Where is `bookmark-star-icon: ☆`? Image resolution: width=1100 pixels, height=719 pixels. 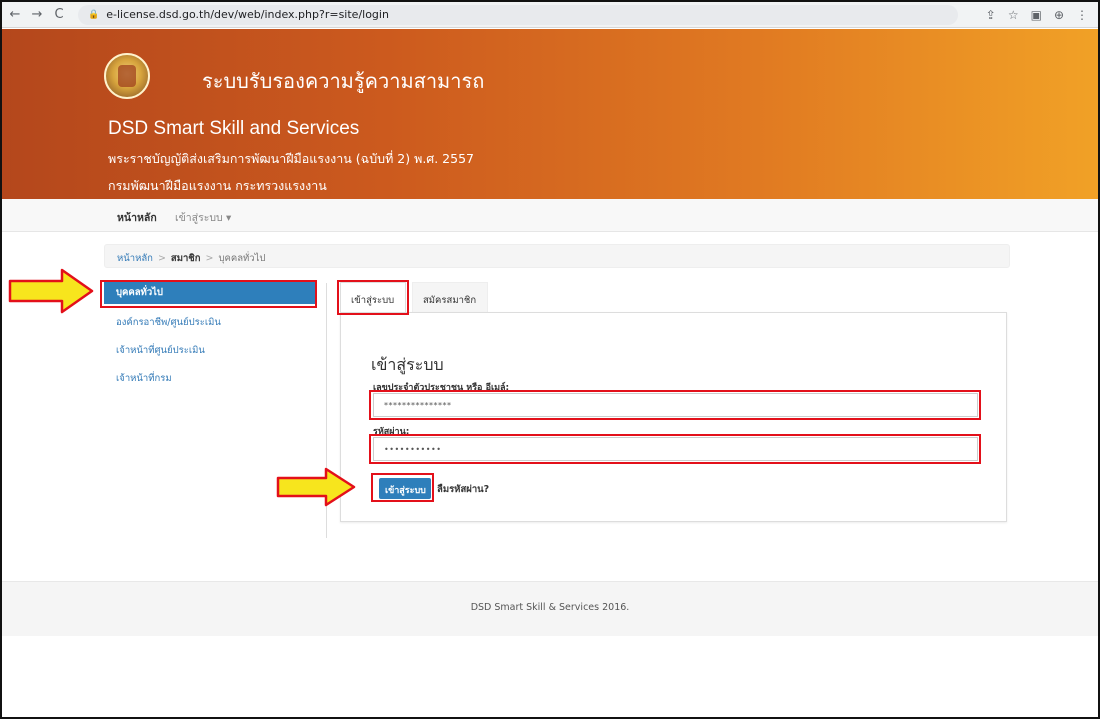
bookmark-star-icon: ☆ is located at coordinates (1013, 15).